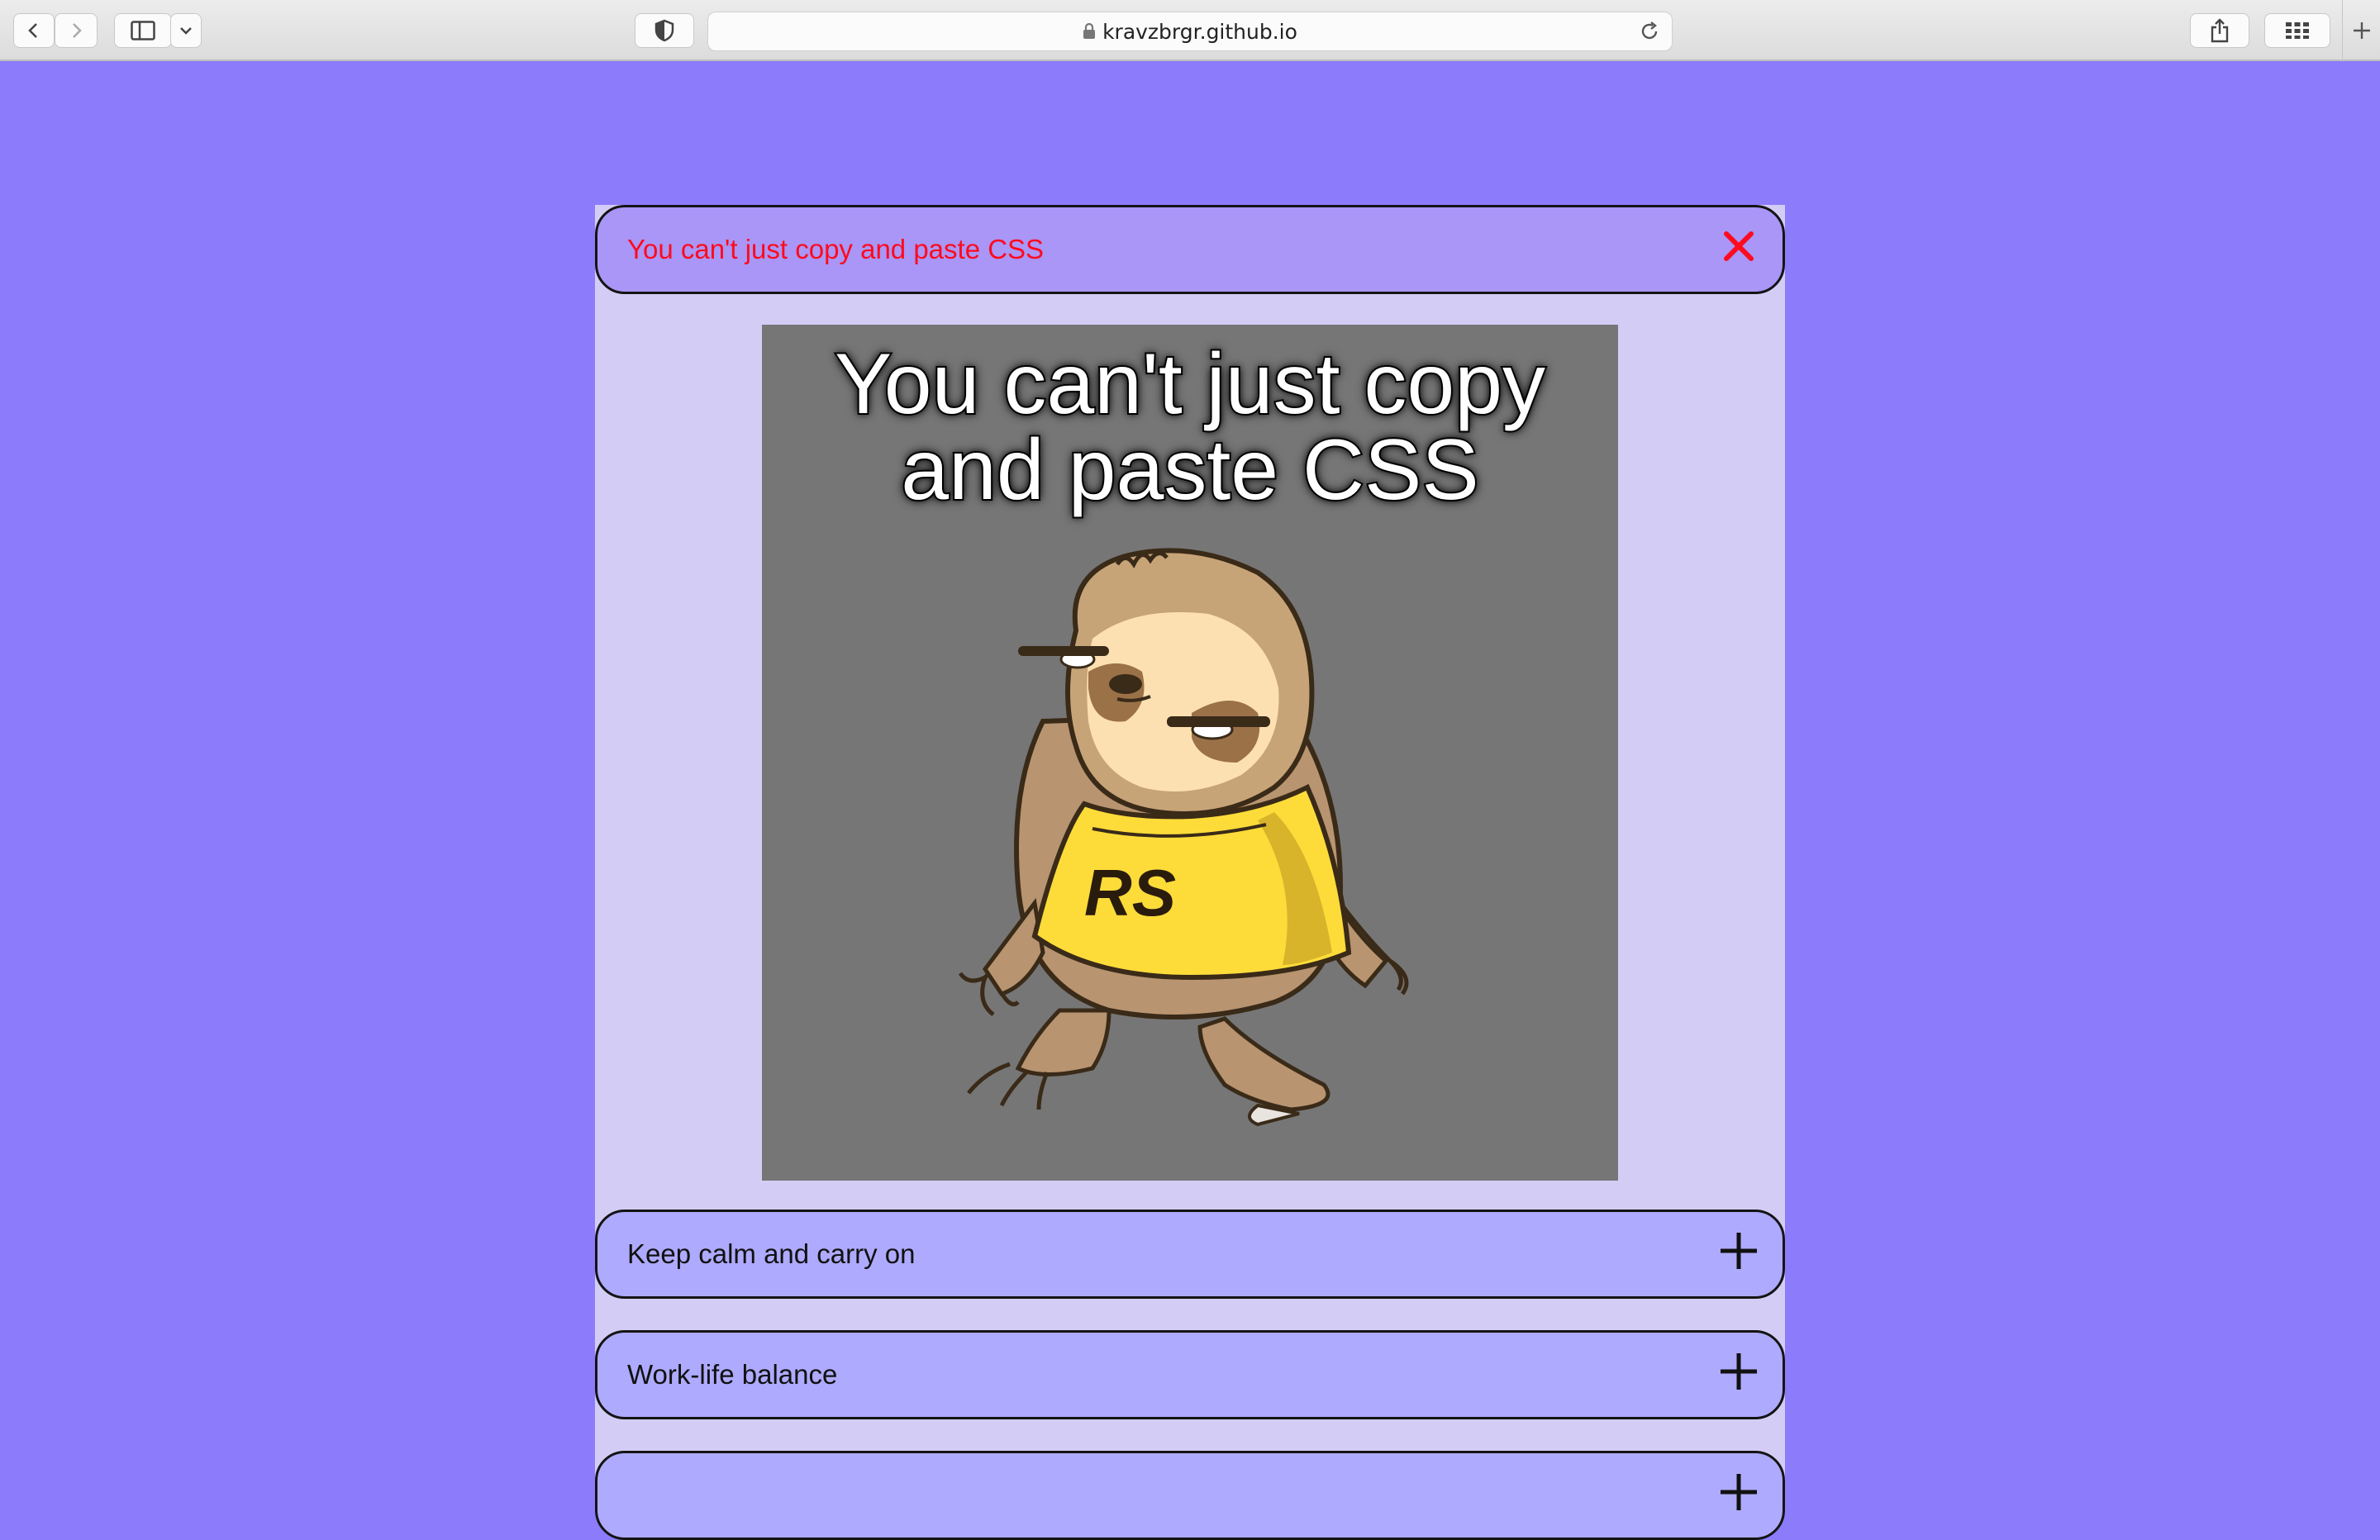 This screenshot has width=2380, height=1540. I want to click on sidebar-menu-button, so click(186, 30).